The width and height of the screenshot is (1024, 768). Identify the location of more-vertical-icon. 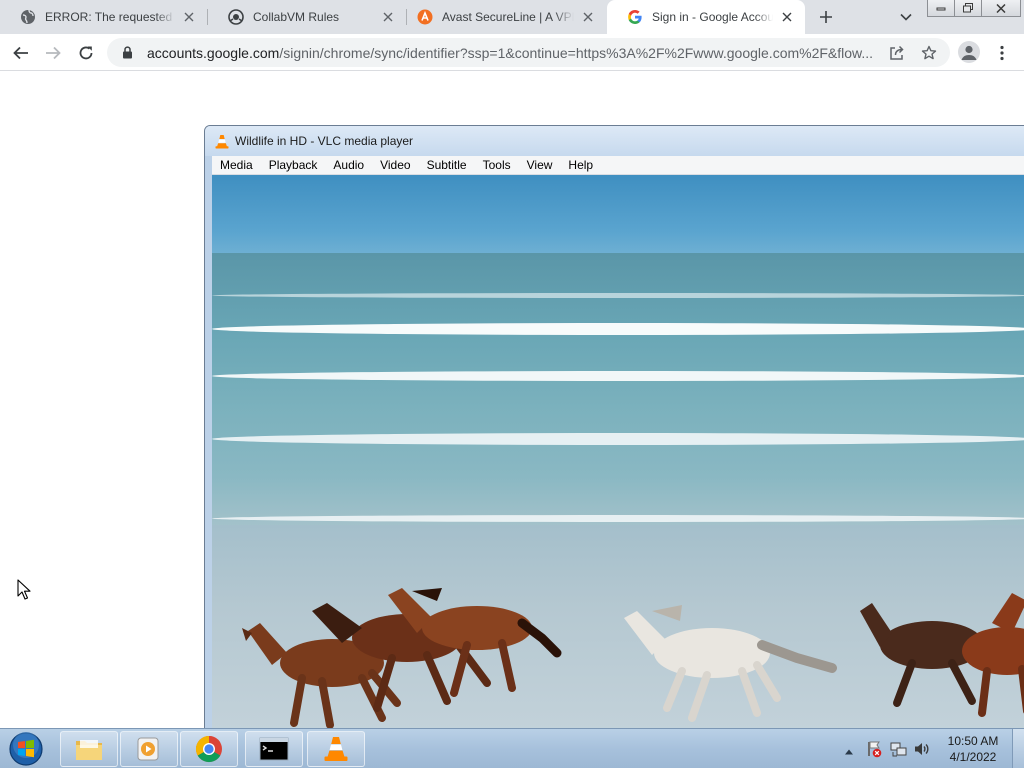
(1002, 53).